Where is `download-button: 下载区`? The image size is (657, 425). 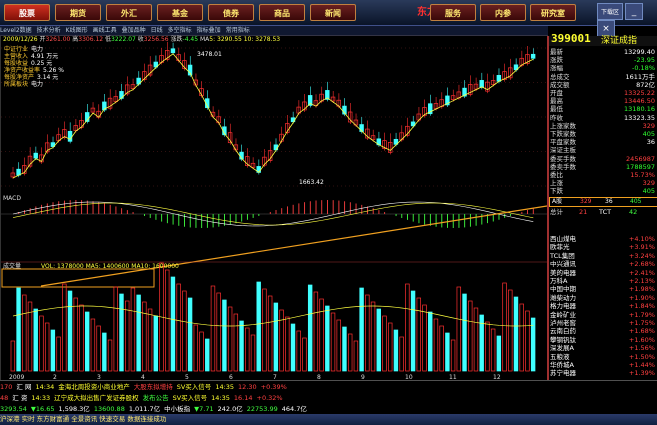
download-button: 下载区 is located at coordinates (610, 11).